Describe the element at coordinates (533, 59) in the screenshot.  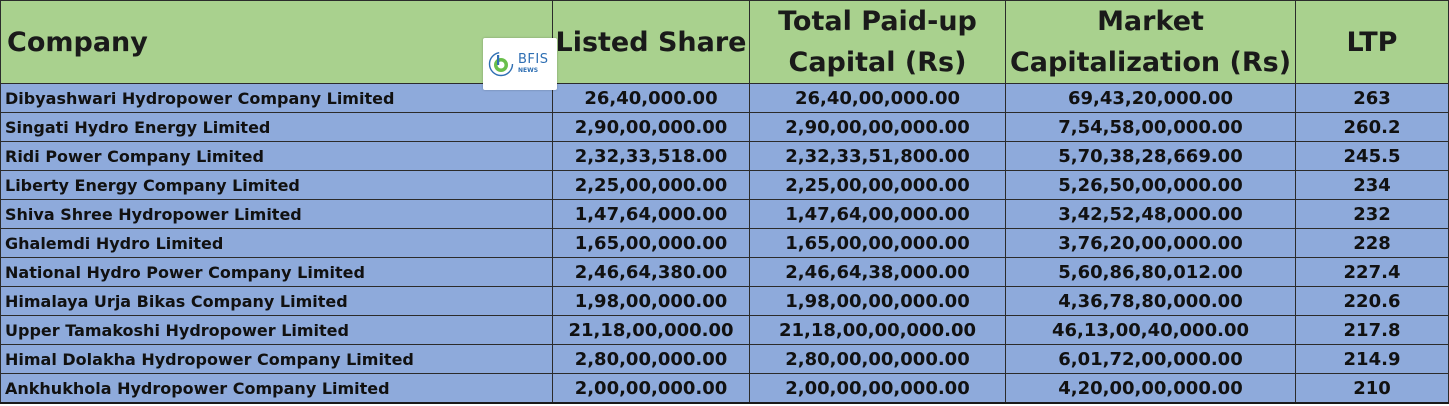
I see `watermark-brand: BFIS` at that location.